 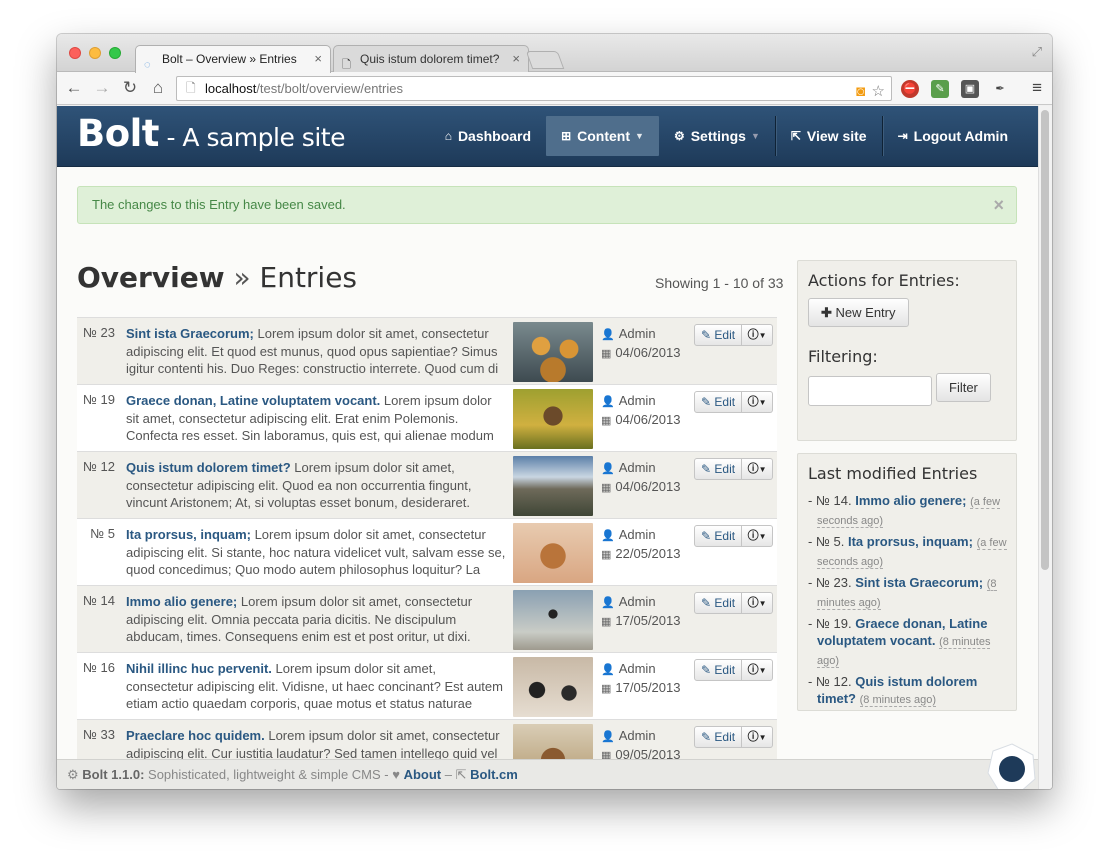 I want to click on entry-title-link: Graece donan, Latine voluptatem vocant., so click(x=253, y=400).